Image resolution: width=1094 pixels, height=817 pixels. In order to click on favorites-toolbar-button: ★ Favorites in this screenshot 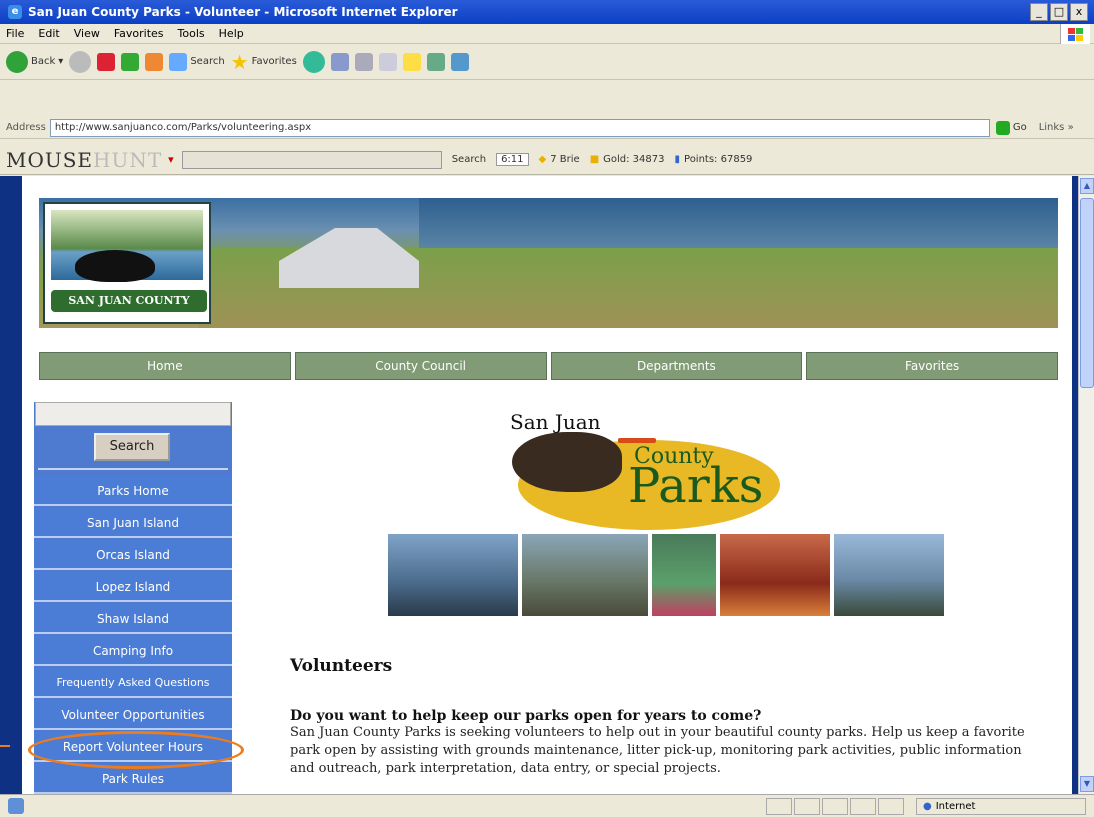, I will do `click(264, 62)`.